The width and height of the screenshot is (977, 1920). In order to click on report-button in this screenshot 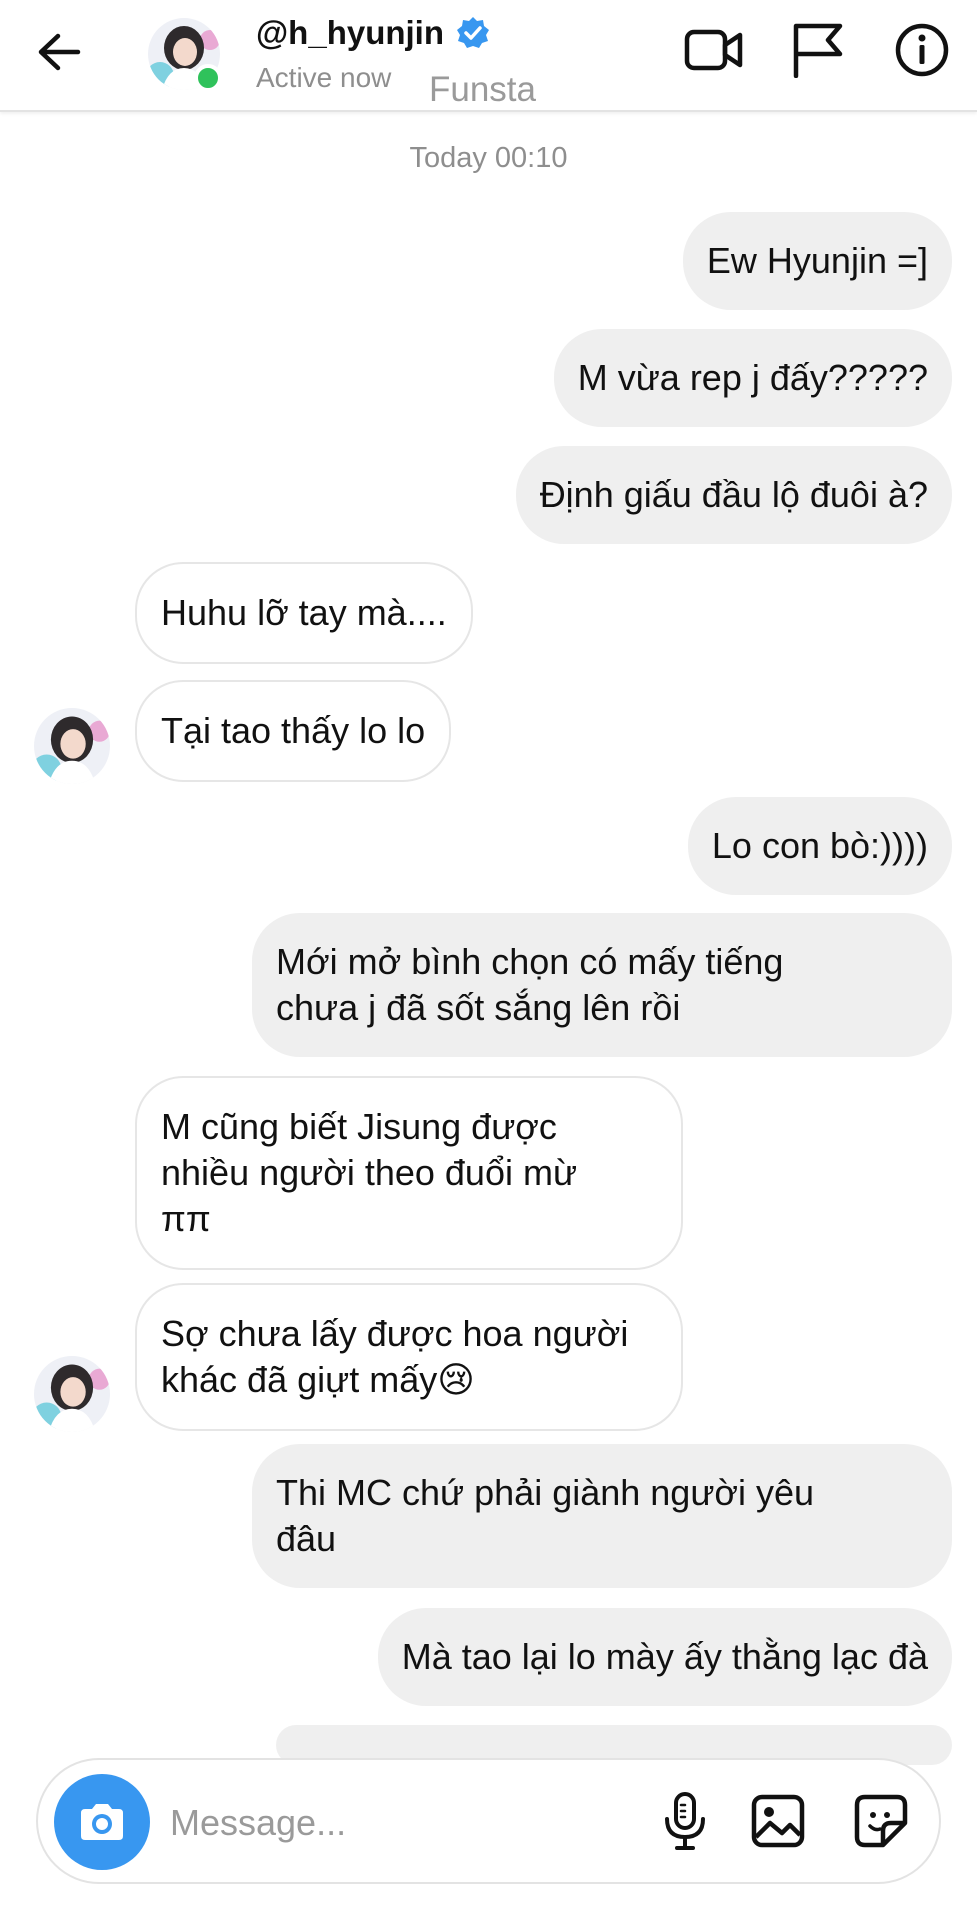, I will do `click(818, 50)`.